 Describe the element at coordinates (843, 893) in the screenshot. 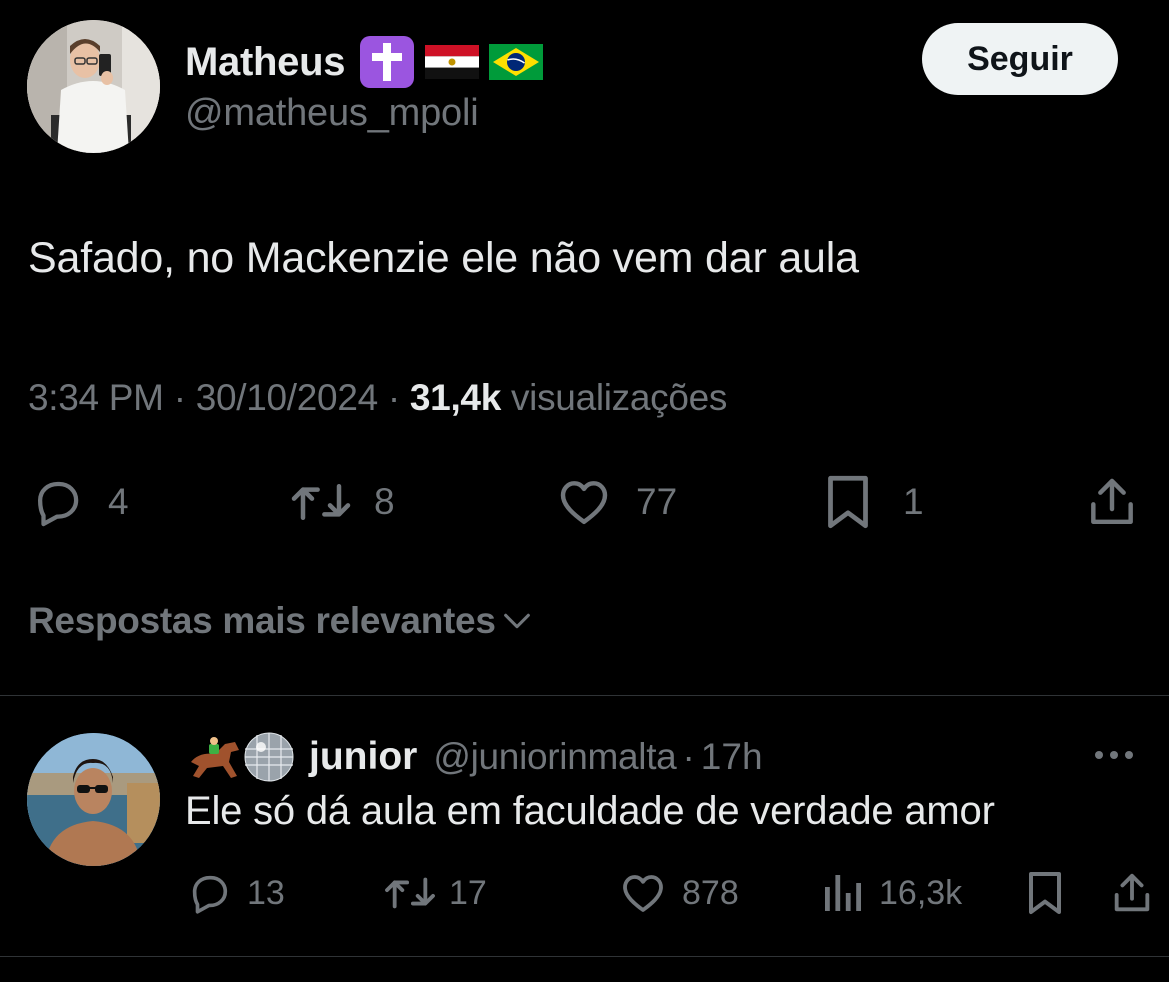

I see `analytics-bars-icon` at that location.